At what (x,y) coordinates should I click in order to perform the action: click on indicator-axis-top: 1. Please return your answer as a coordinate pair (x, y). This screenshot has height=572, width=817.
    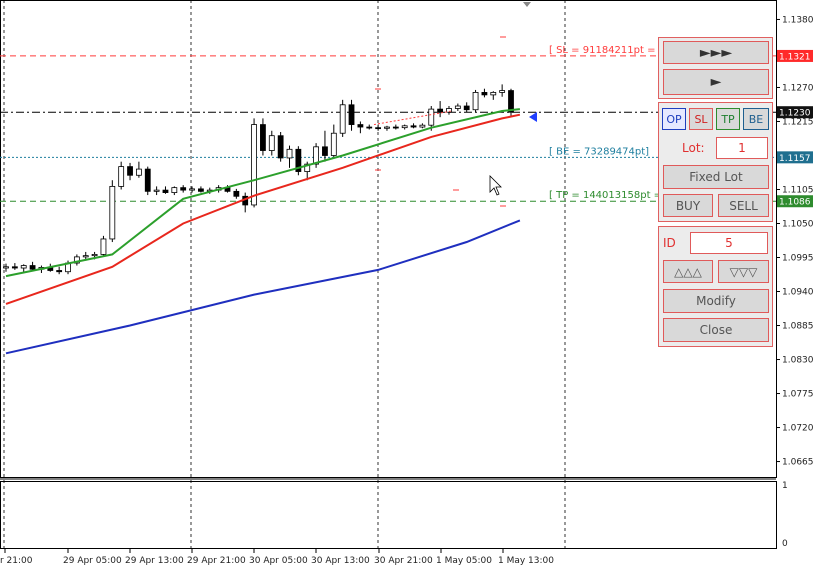
    Looking at the image, I should click on (785, 486).